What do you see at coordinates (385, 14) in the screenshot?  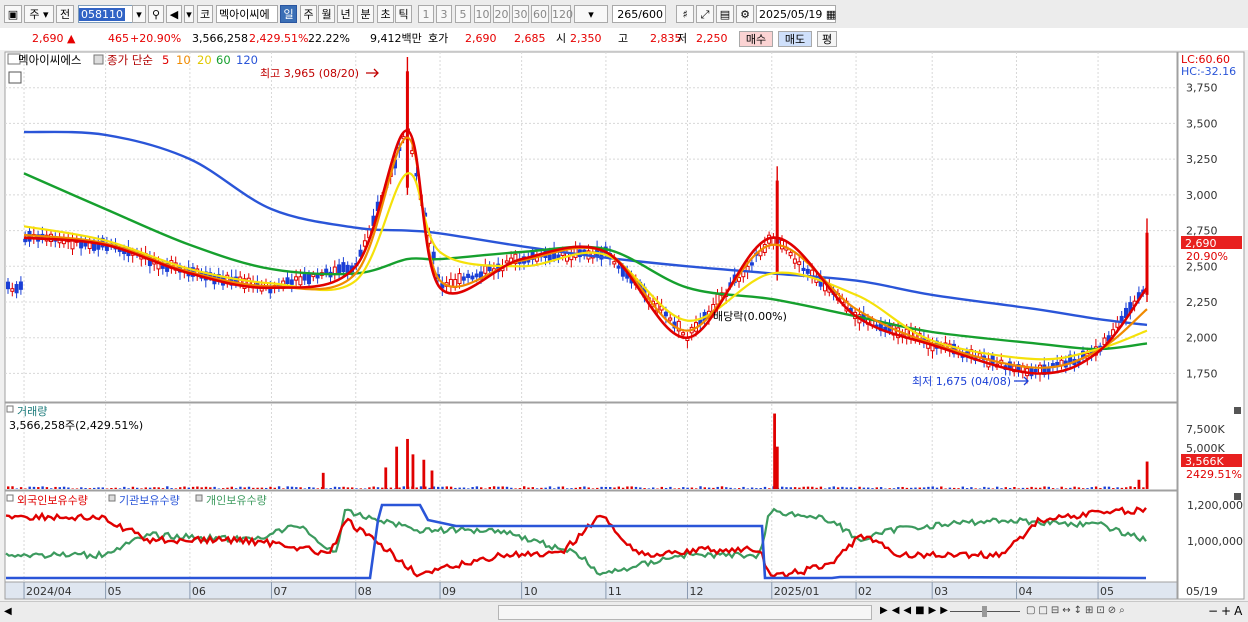 I see `period-button-5: 초` at bounding box center [385, 14].